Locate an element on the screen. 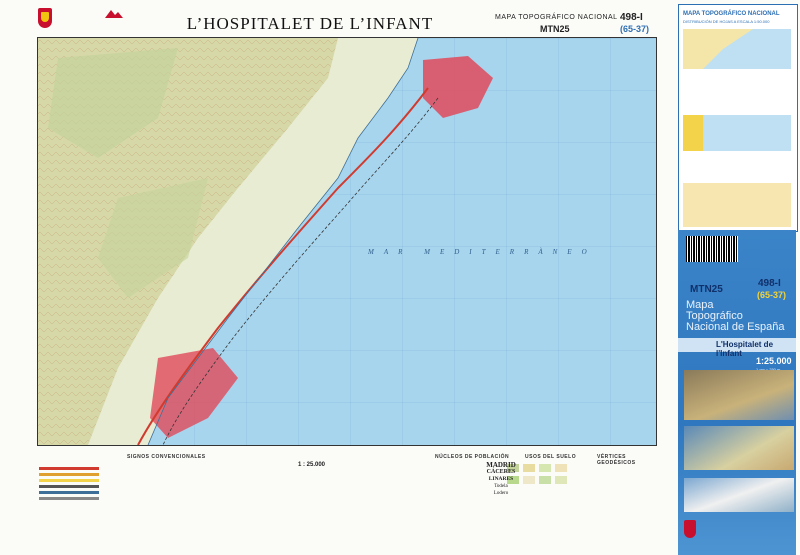 The height and width of the screenshot is (555, 800). municipalities-box is located at coordinates (737, 205).